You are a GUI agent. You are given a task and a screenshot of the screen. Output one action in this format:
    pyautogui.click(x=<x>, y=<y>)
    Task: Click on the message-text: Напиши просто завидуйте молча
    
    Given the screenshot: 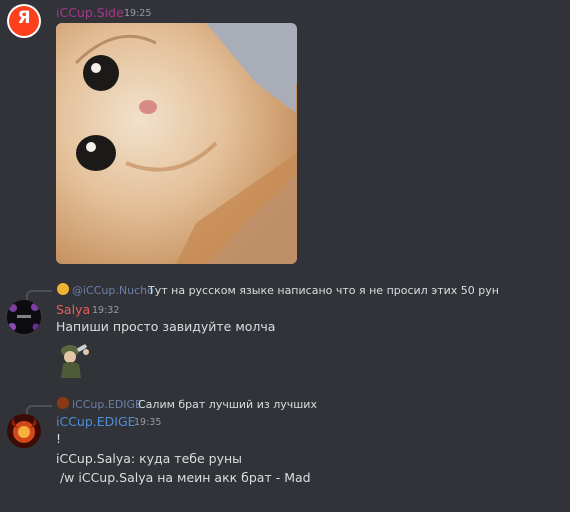 What is the action you would take?
    pyautogui.click(x=166, y=326)
    